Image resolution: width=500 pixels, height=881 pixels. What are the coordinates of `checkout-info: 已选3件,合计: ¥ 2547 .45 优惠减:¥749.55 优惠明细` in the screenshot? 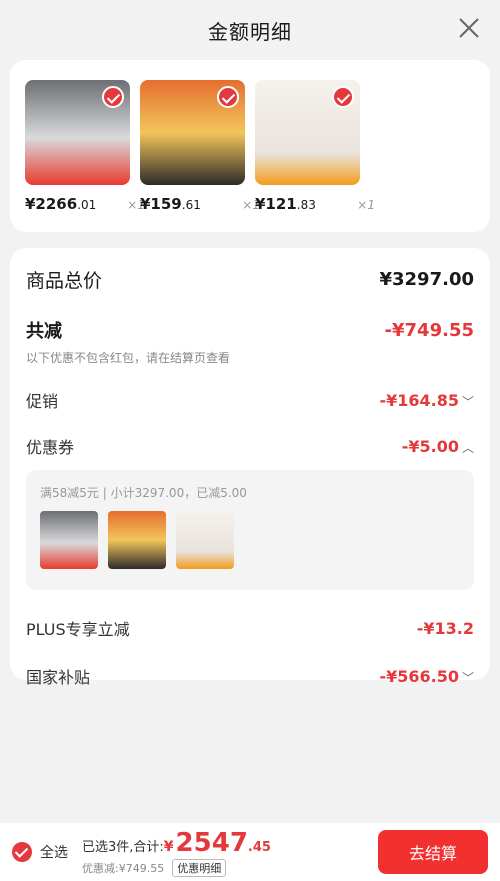 It's located at (176, 852).